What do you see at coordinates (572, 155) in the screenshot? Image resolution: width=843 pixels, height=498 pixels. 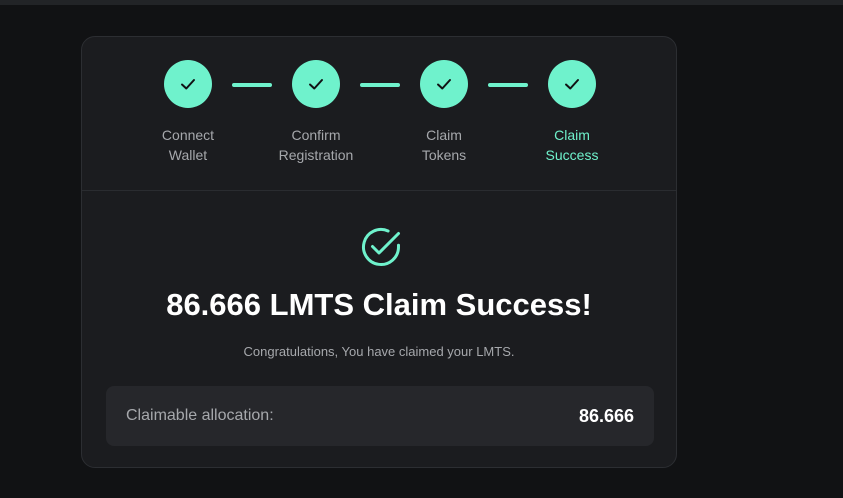 I see `step-label-line2: Success` at bounding box center [572, 155].